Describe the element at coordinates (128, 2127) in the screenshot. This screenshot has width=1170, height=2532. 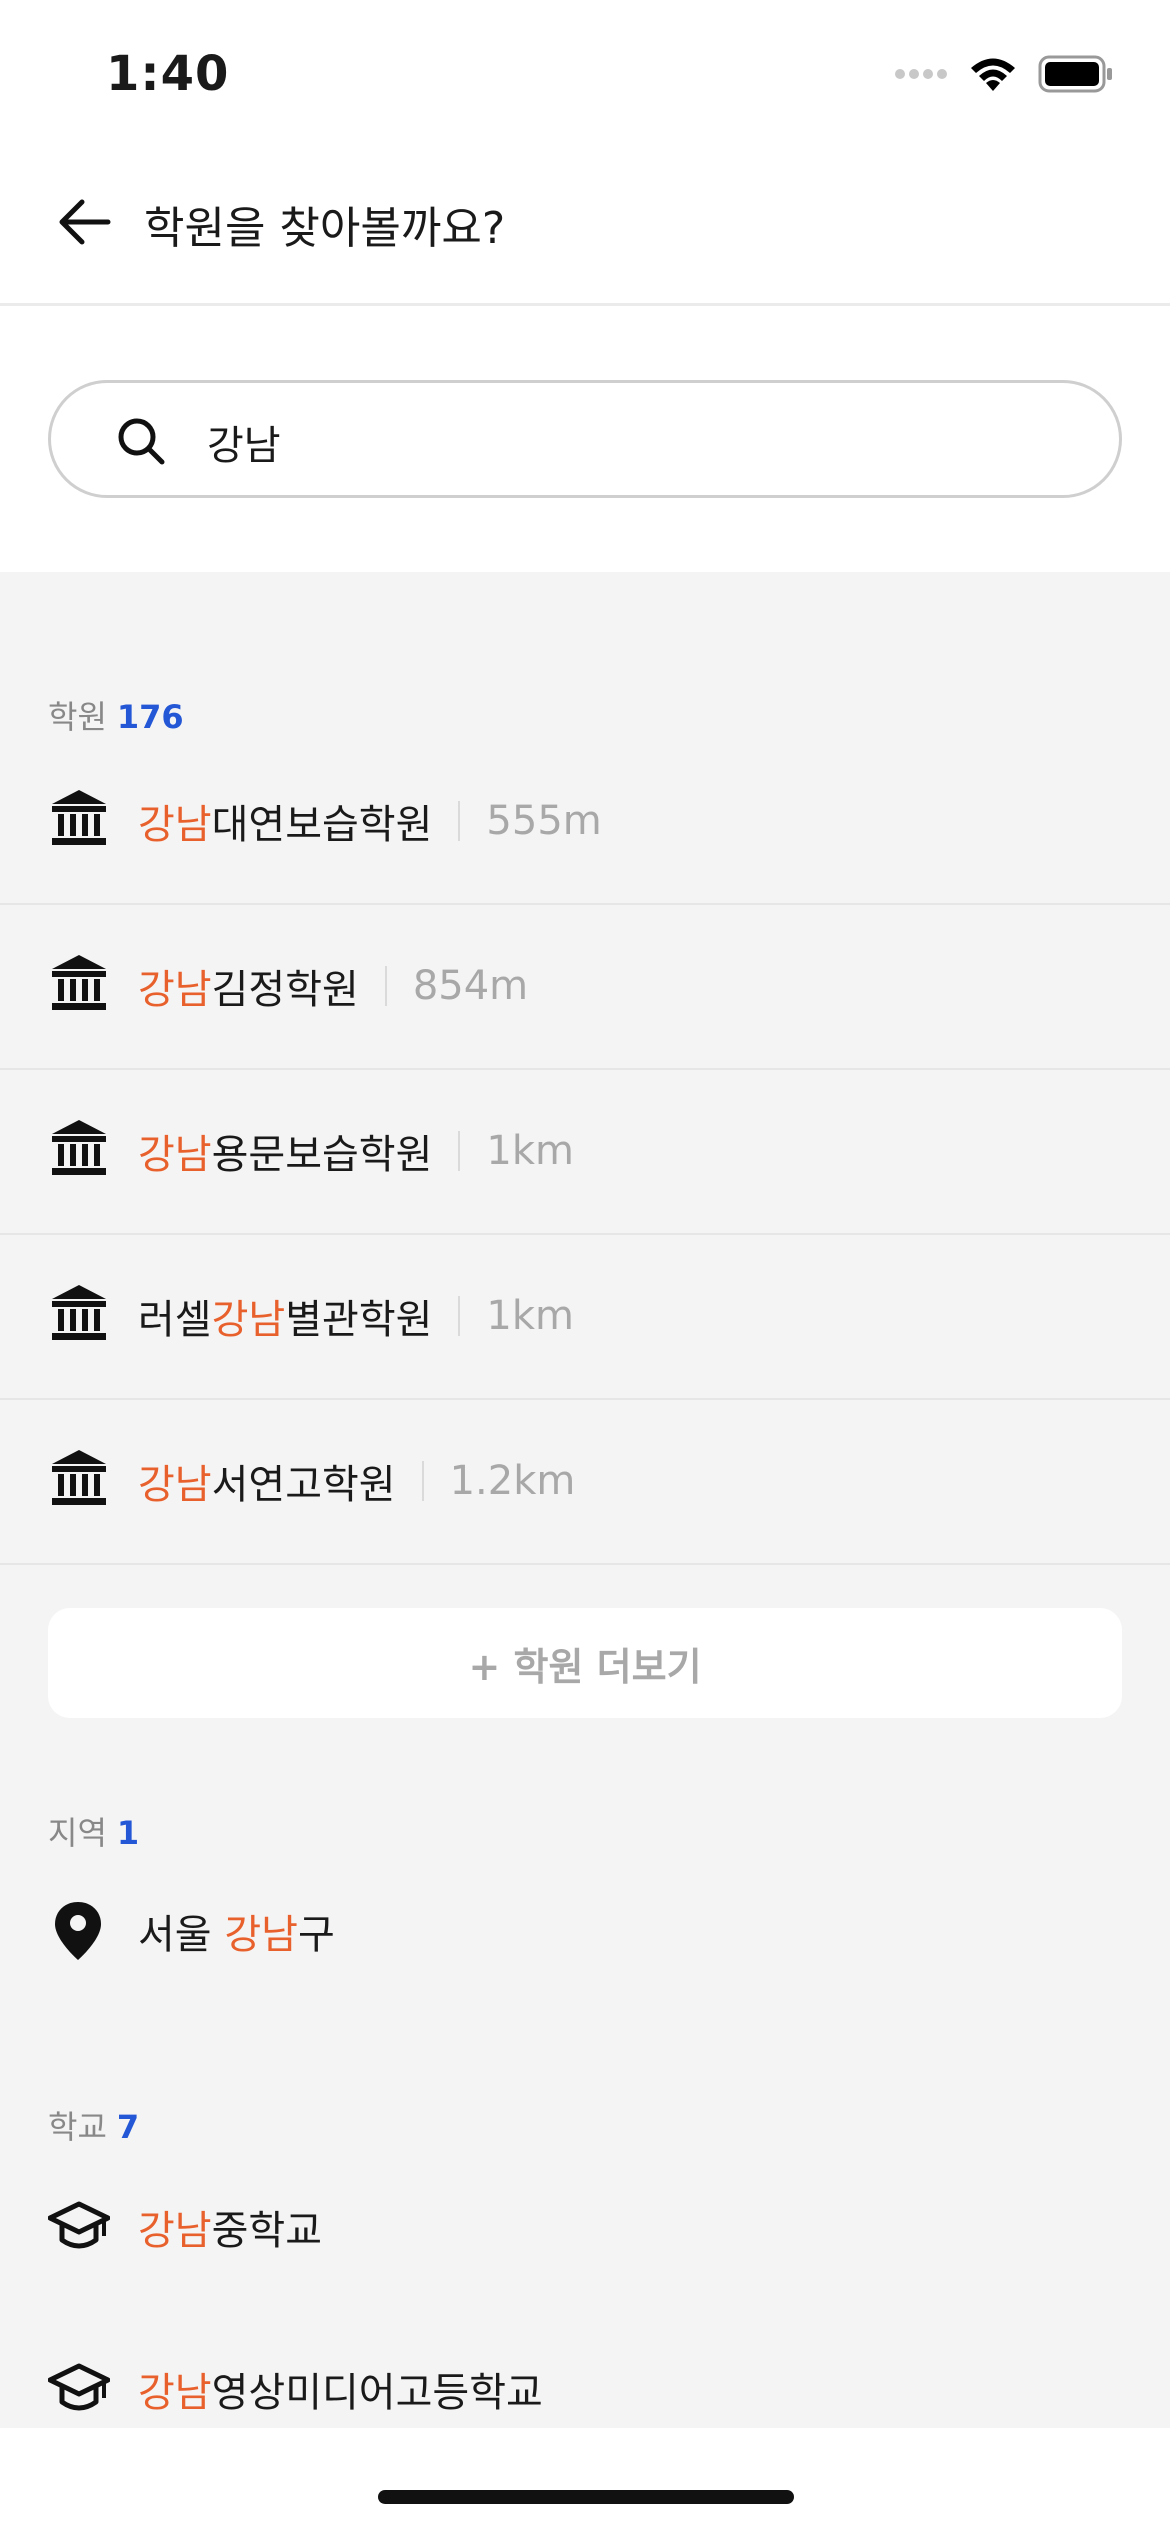
I see `section-count: 7` at that location.